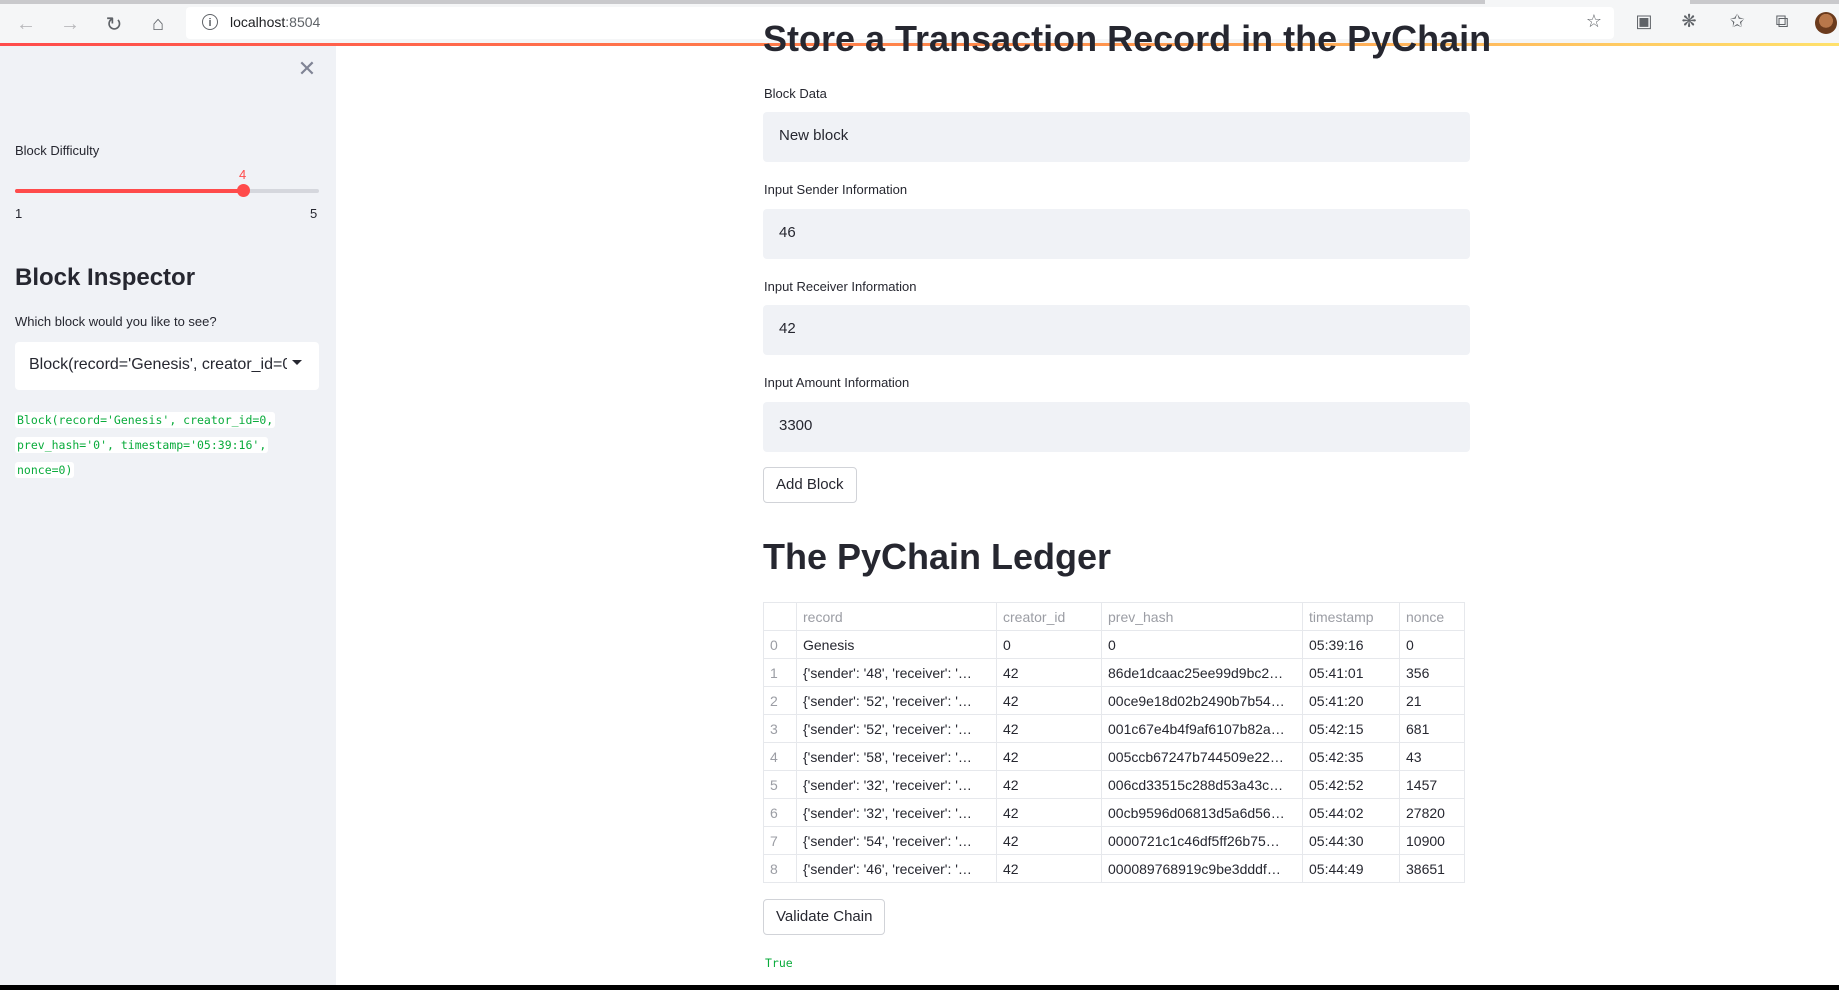 Image resolution: width=1839 pixels, height=990 pixels. What do you see at coordinates (780, 868) in the screenshot?
I see `row-index: 8` at bounding box center [780, 868].